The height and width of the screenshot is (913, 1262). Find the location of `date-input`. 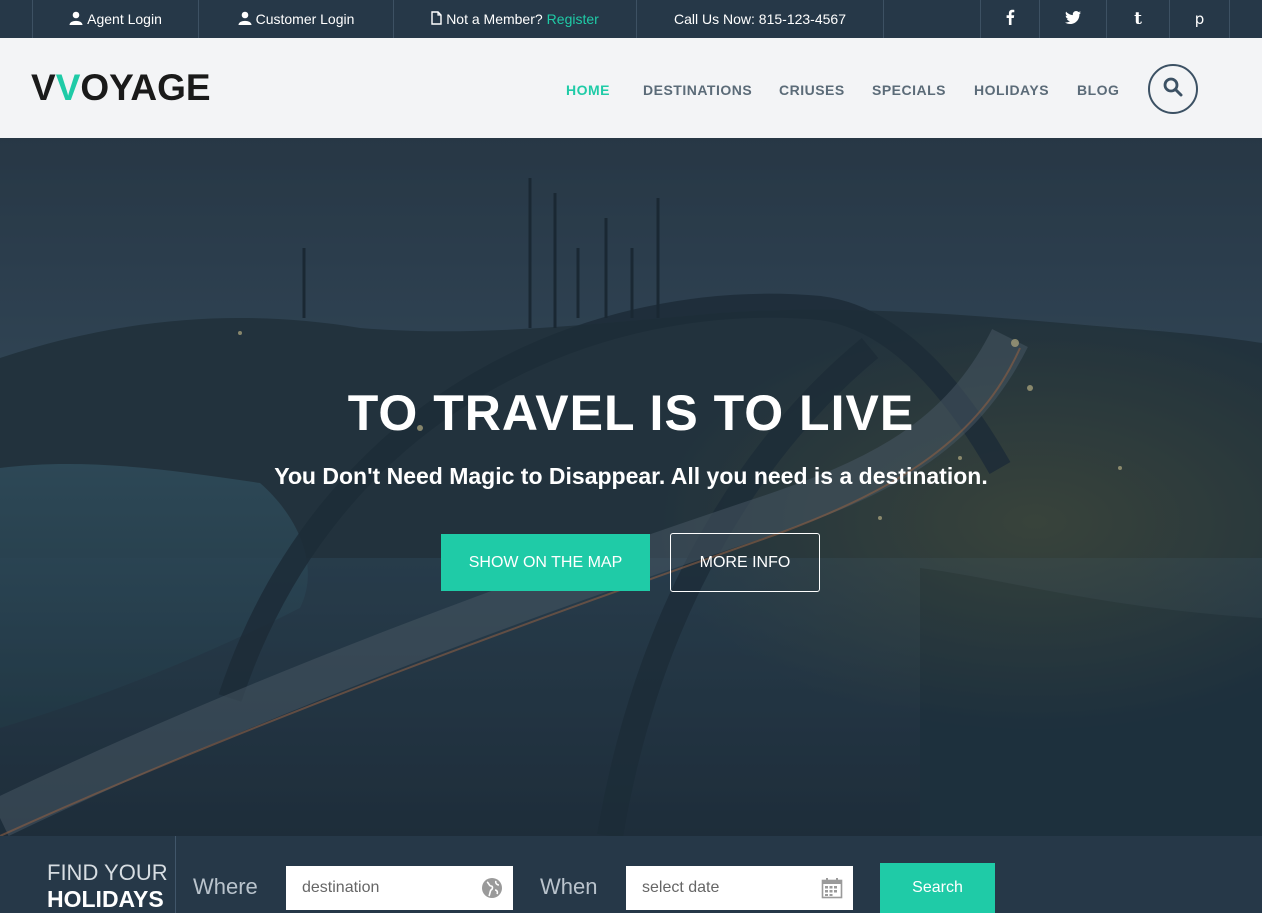

date-input is located at coordinates (716, 888).